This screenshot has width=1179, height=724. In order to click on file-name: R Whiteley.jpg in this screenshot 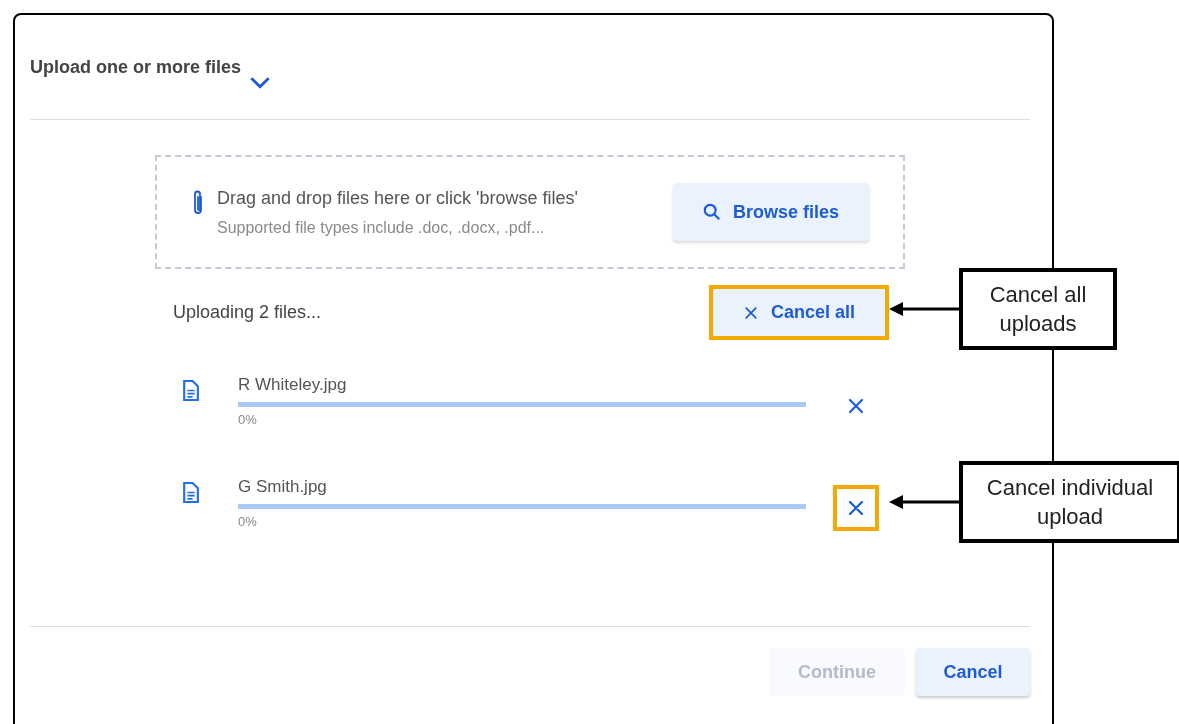, I will do `click(293, 385)`.